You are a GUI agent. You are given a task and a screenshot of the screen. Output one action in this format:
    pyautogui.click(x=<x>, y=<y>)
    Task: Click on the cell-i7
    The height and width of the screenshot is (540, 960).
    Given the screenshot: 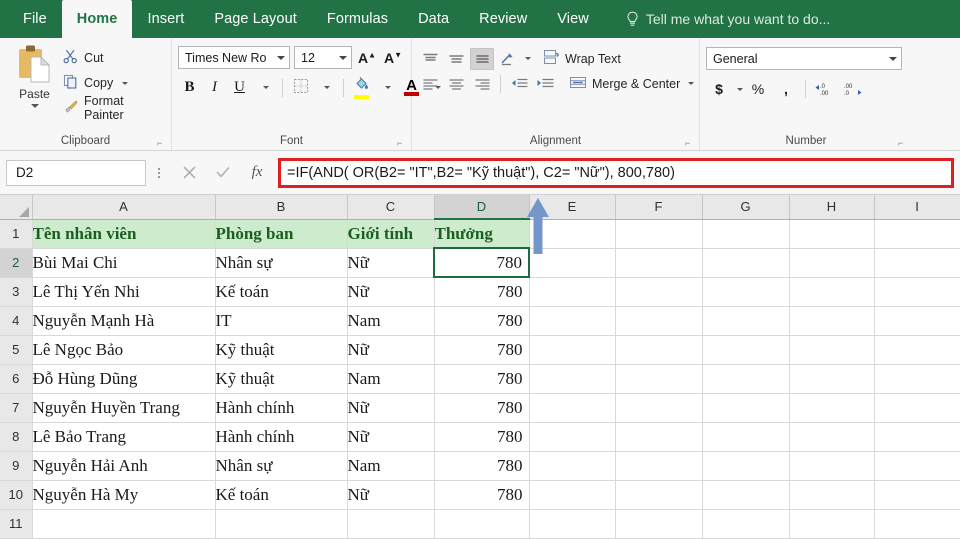 What is the action you would take?
    pyautogui.click(x=917, y=408)
    